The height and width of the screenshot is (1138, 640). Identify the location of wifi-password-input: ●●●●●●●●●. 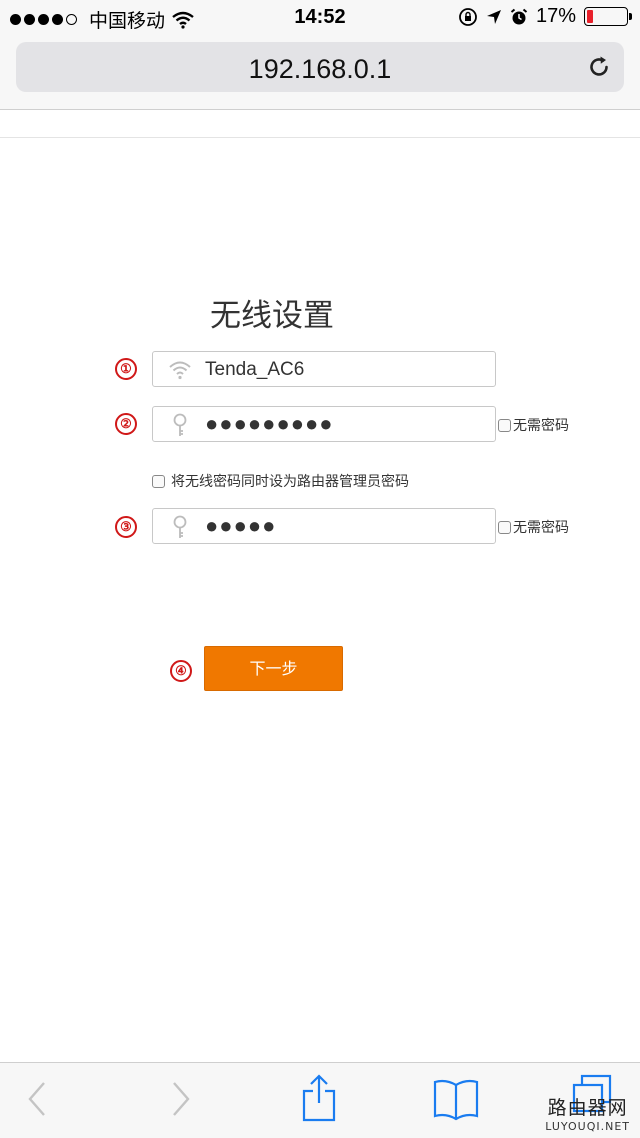
(324, 424).